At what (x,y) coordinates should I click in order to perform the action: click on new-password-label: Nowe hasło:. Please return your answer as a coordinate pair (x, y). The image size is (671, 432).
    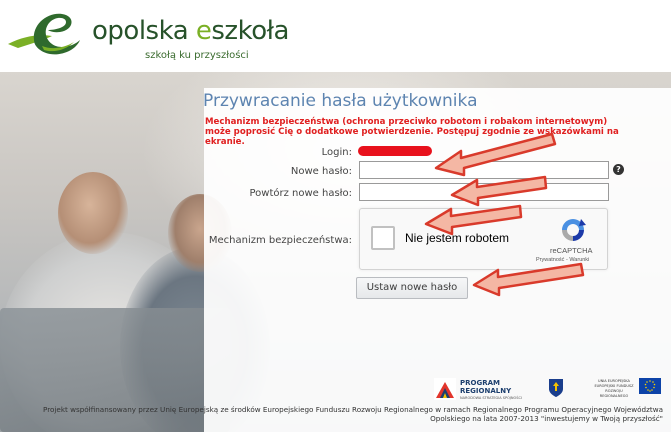
    Looking at the image, I should click on (321, 171).